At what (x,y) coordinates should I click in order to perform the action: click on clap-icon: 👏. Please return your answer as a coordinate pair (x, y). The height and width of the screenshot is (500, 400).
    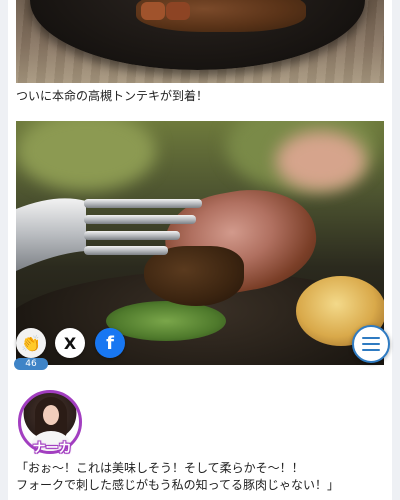
    Looking at the image, I should click on (31, 343).